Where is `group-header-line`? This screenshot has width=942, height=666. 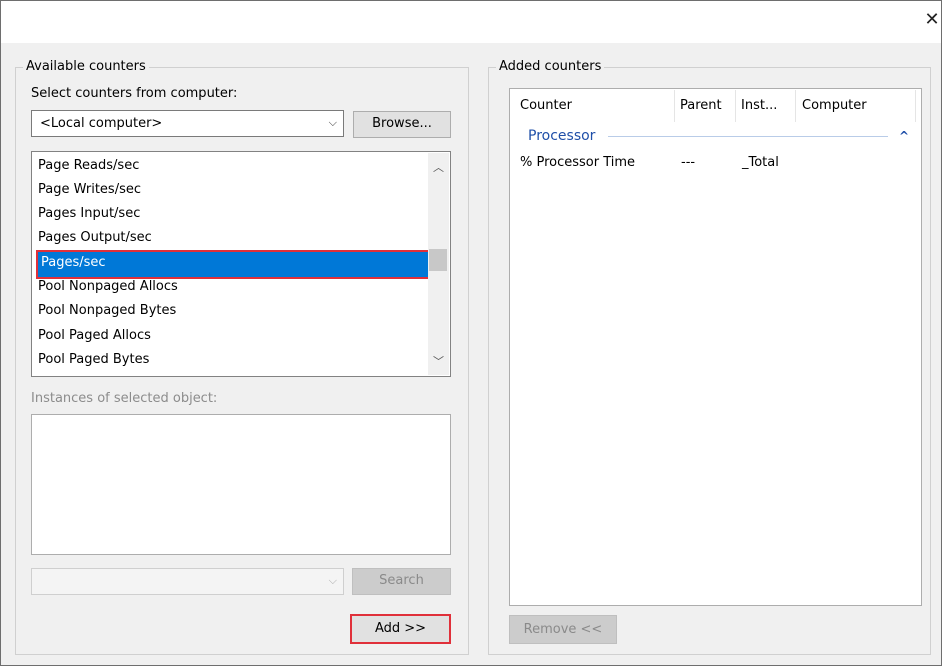
group-header-line is located at coordinates (748, 136).